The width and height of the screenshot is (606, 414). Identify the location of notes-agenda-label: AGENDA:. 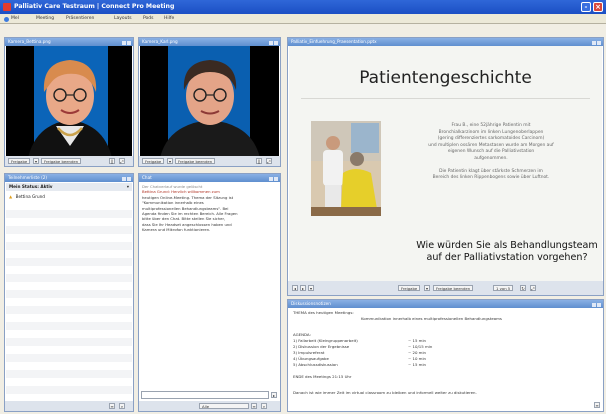
(302, 334).